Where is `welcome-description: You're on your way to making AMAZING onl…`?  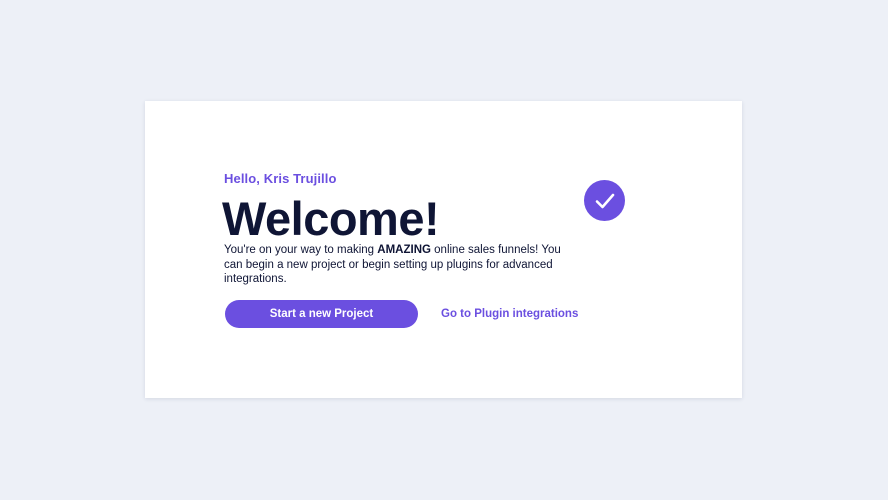
welcome-description: You're on your way to making AMAZING onl… is located at coordinates (394, 265).